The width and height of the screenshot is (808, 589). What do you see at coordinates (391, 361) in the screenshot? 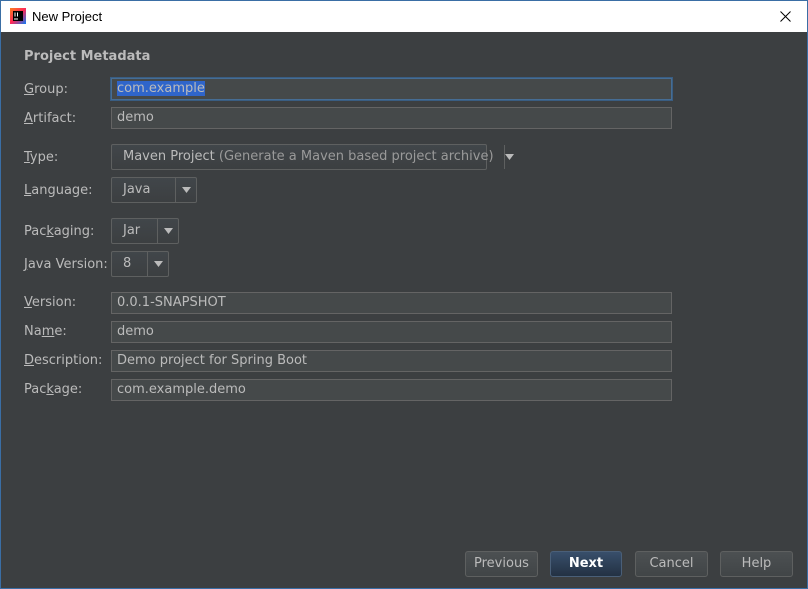
I see `description-field: Demo project for Spring Boot` at bounding box center [391, 361].